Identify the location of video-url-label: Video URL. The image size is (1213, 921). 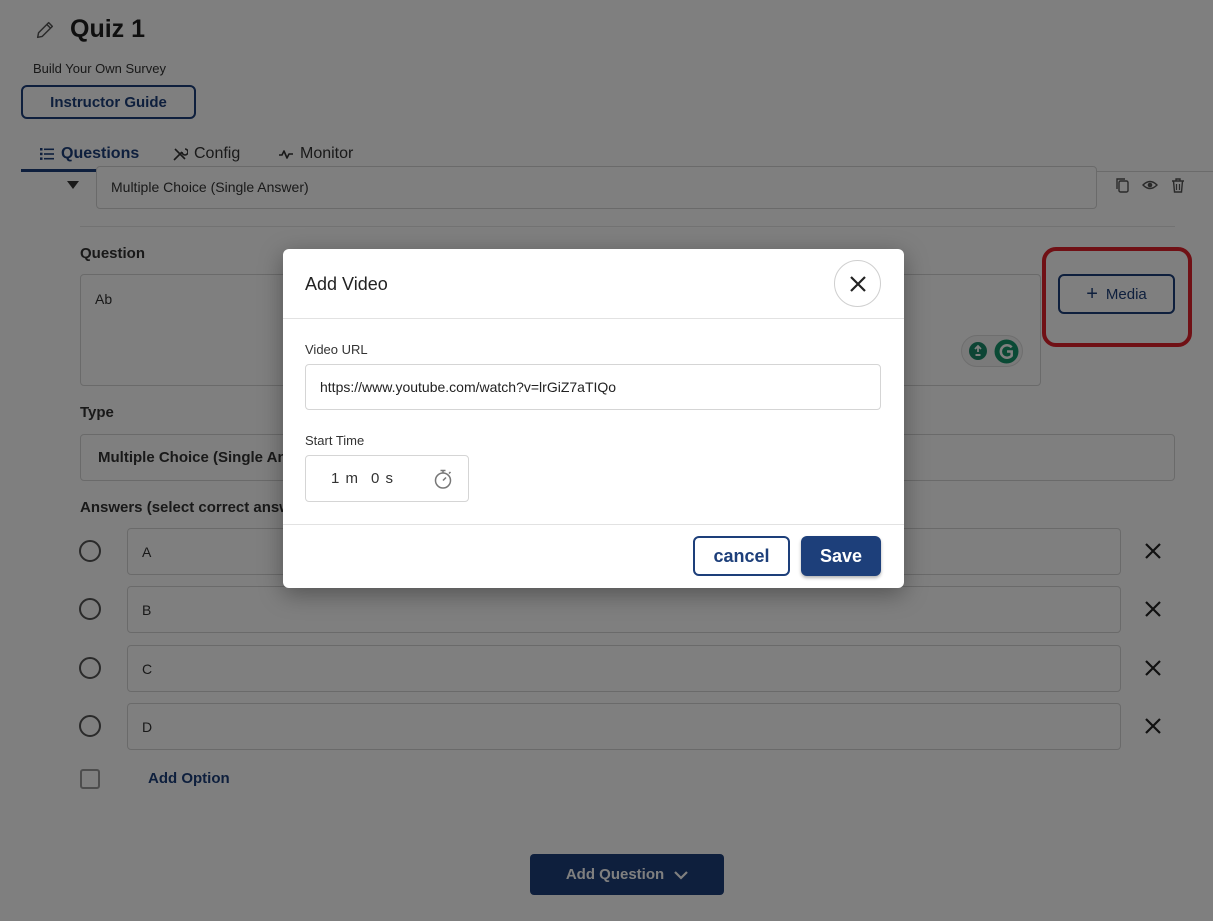
(336, 349).